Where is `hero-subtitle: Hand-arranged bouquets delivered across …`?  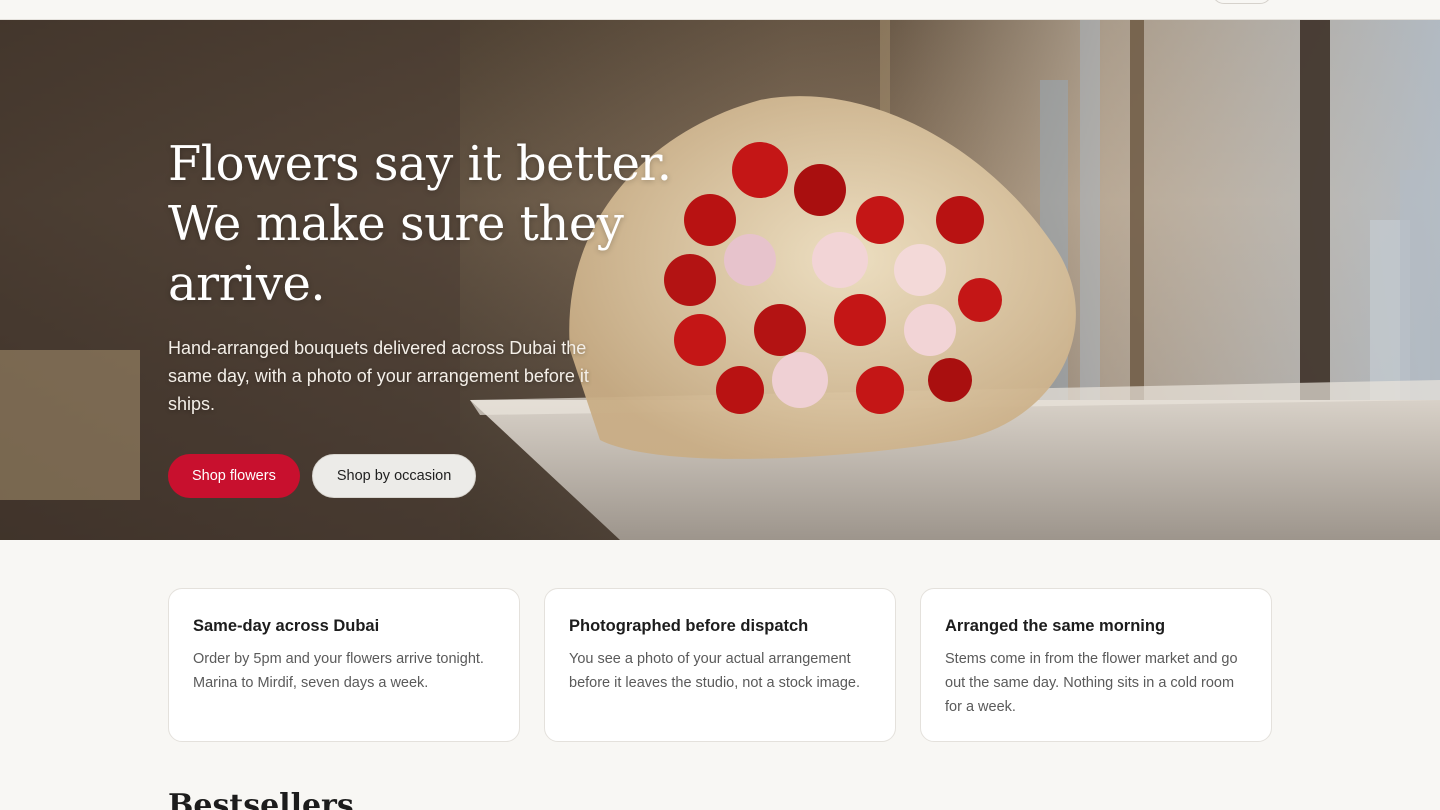
hero-subtitle: Hand-arranged bouquets delivered across … is located at coordinates (378, 376).